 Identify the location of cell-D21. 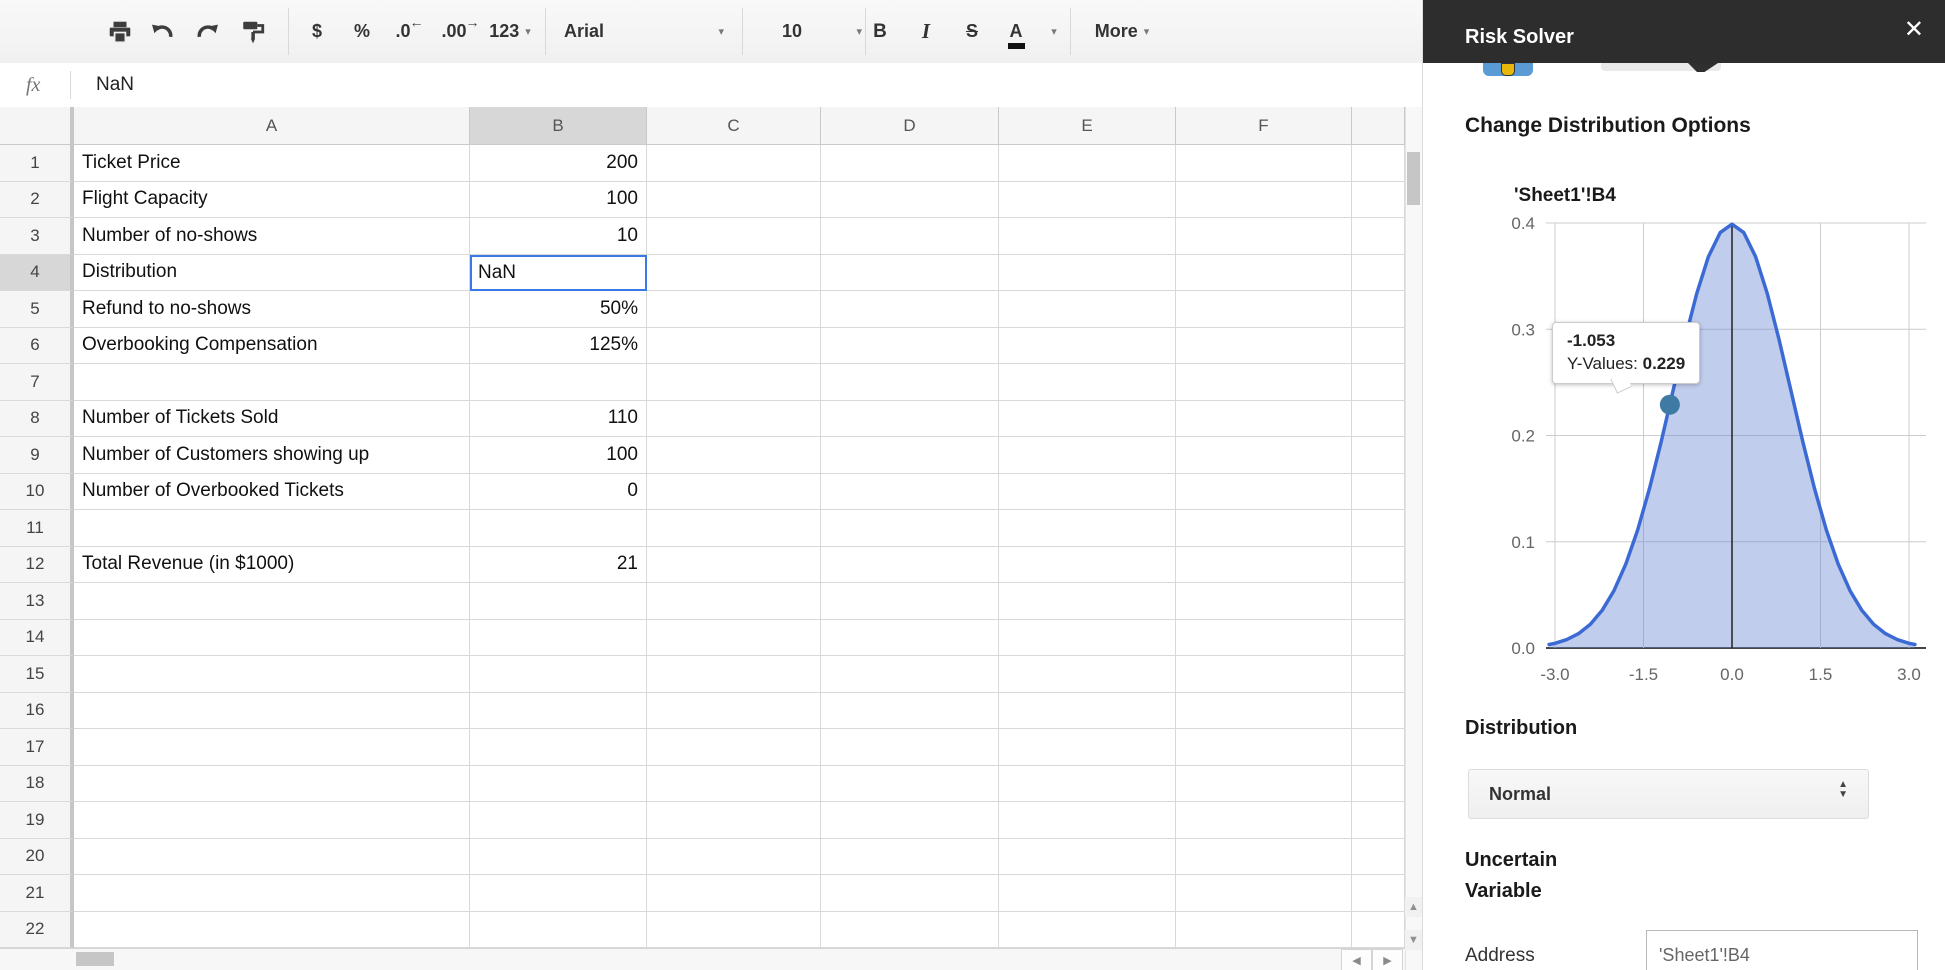
(910, 893).